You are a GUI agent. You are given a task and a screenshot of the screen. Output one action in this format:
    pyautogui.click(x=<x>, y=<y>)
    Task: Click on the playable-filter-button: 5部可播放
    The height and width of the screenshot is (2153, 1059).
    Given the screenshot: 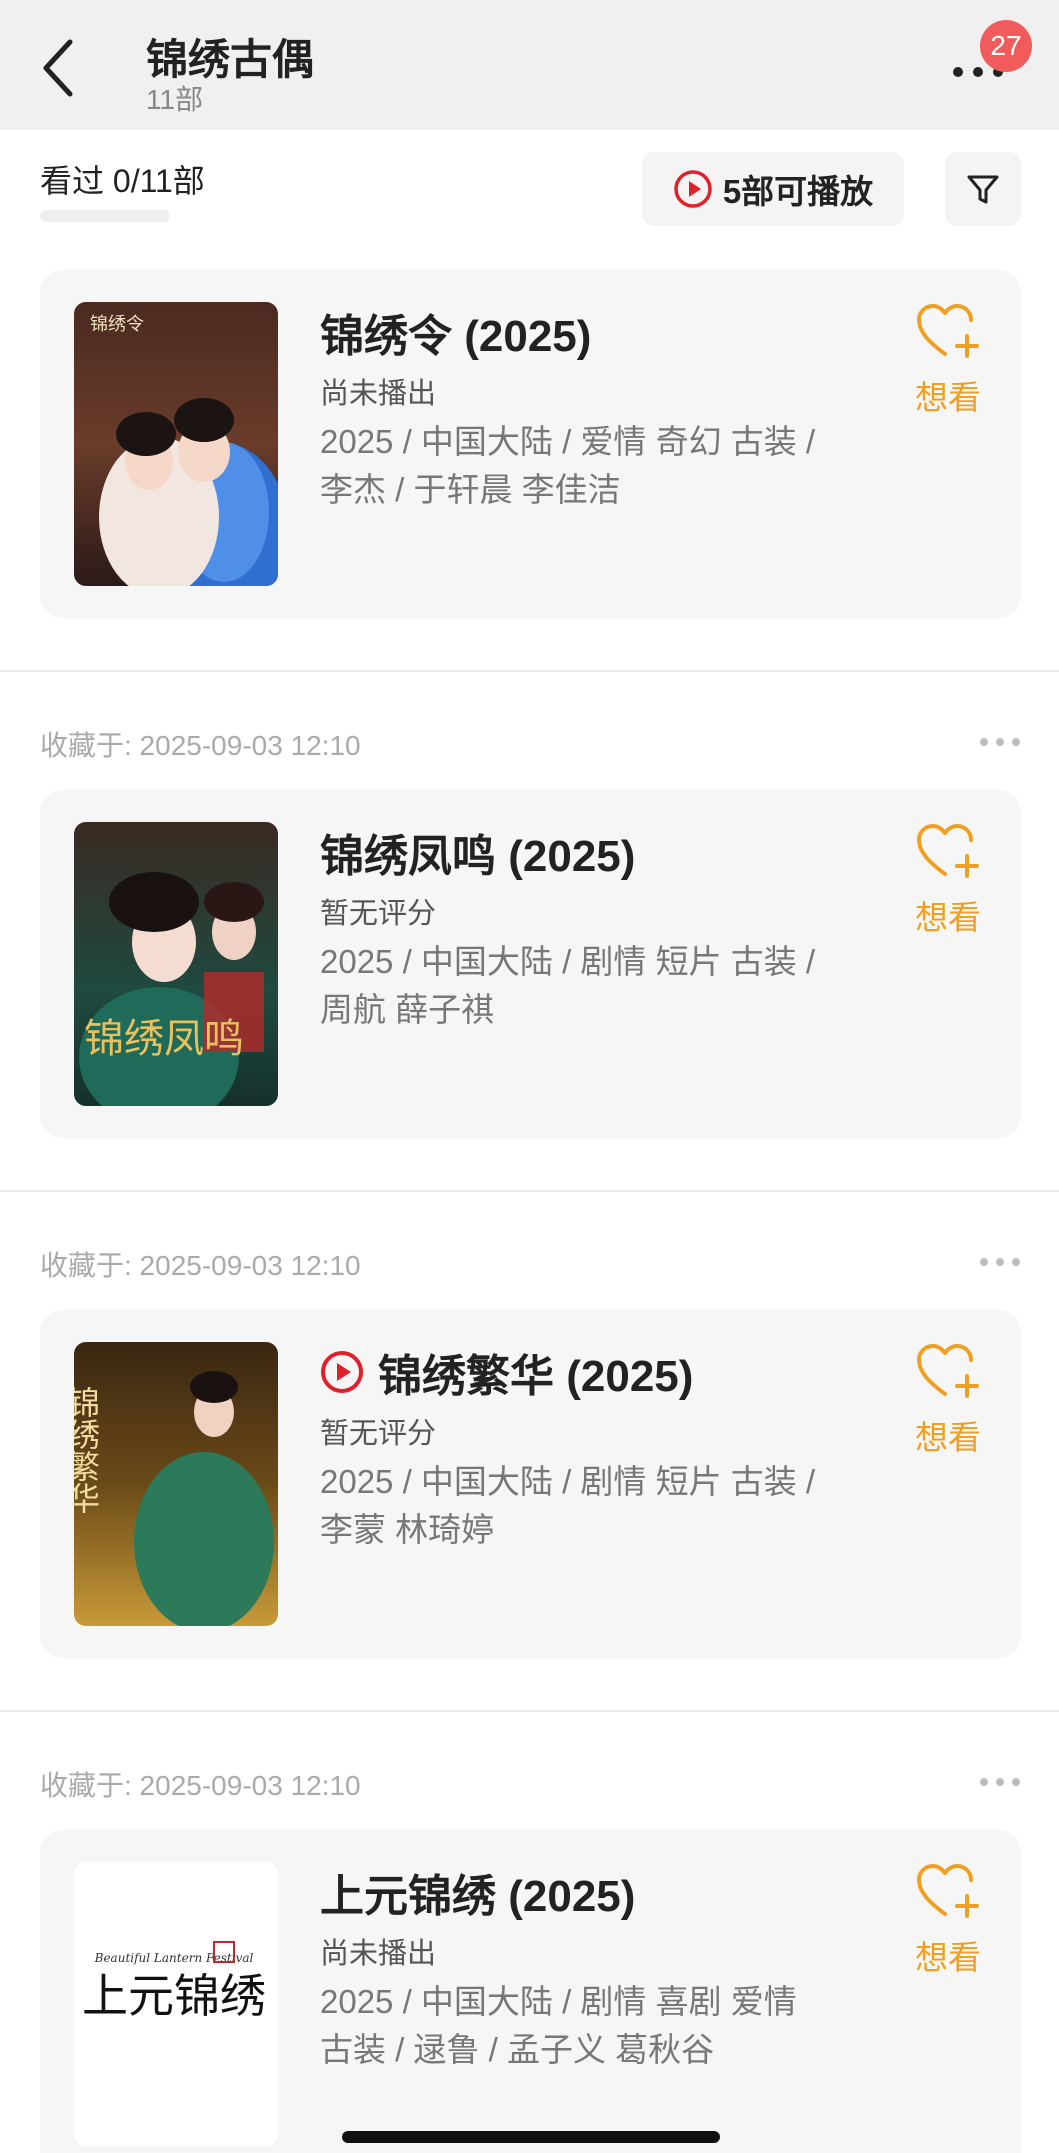 What is the action you would take?
    pyautogui.click(x=773, y=189)
    